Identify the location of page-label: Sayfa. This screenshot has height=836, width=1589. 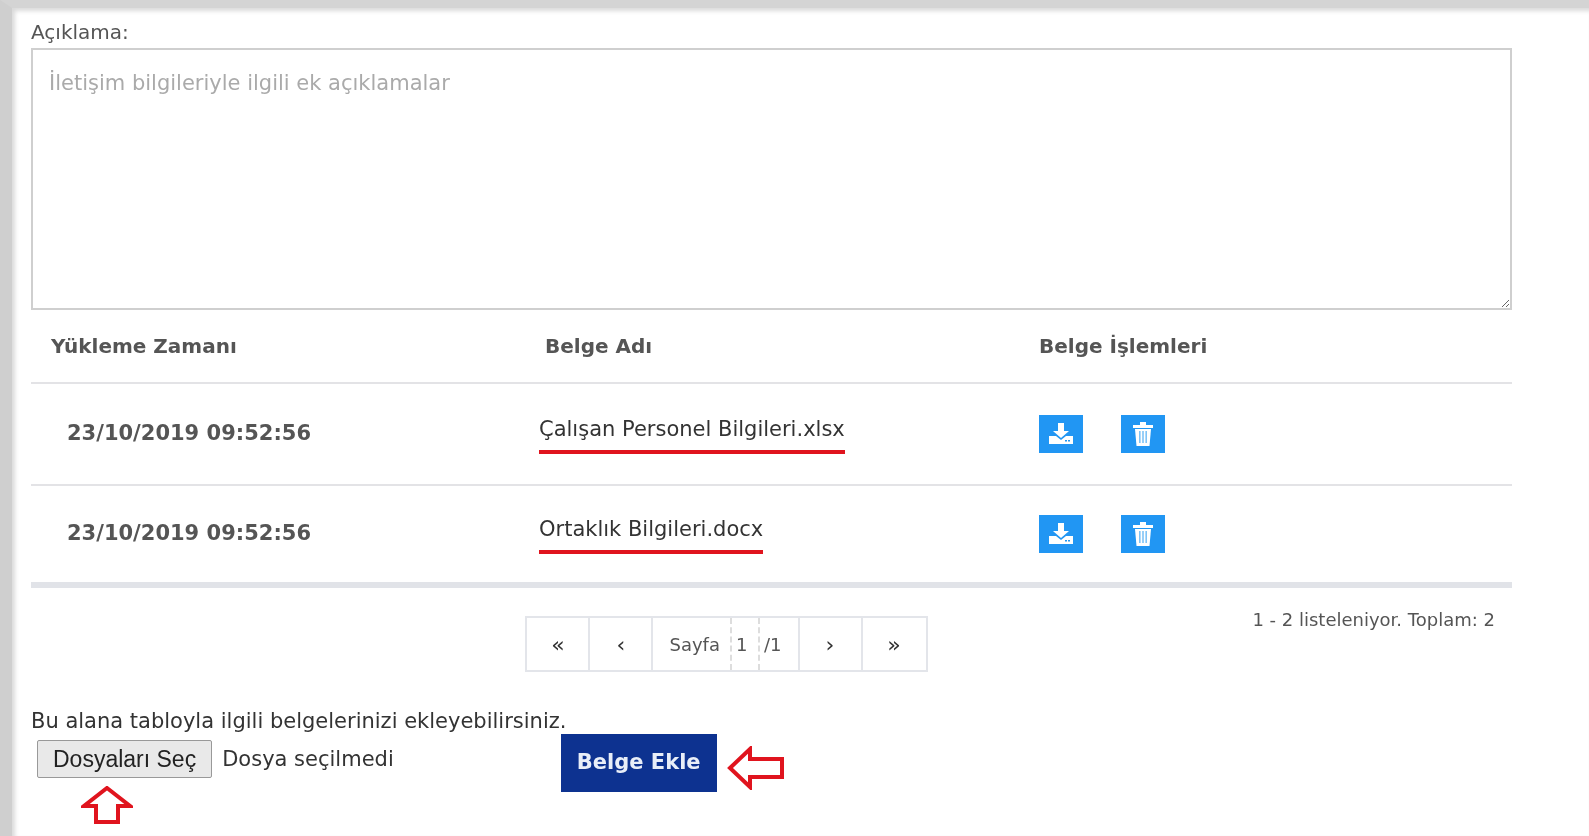
(694, 644).